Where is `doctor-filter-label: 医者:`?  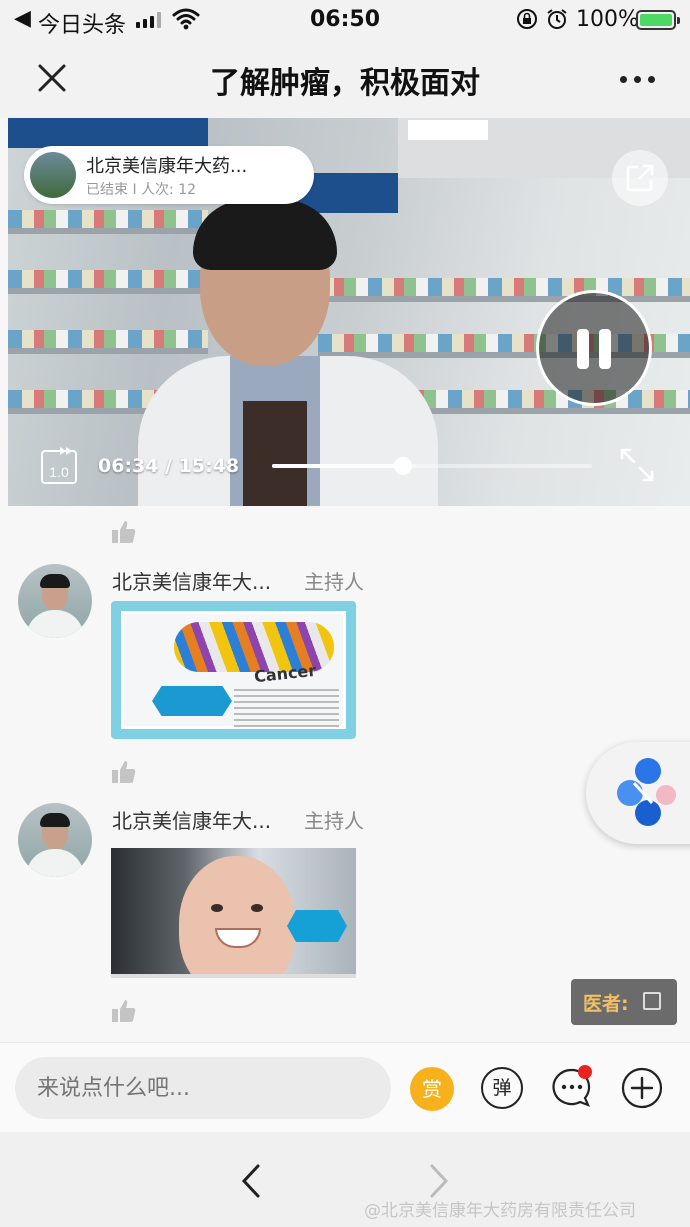
doctor-filter-label: 医者: is located at coordinates (606, 1004).